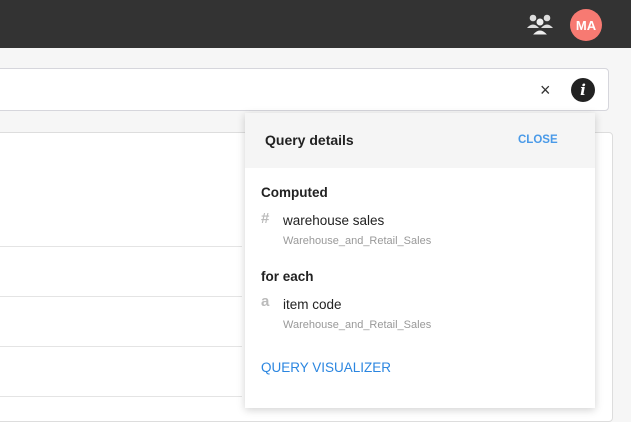 Image resolution: width=631 pixels, height=422 pixels. I want to click on attribute-column-source: Warehouse_and_Retail_Sales, so click(357, 325).